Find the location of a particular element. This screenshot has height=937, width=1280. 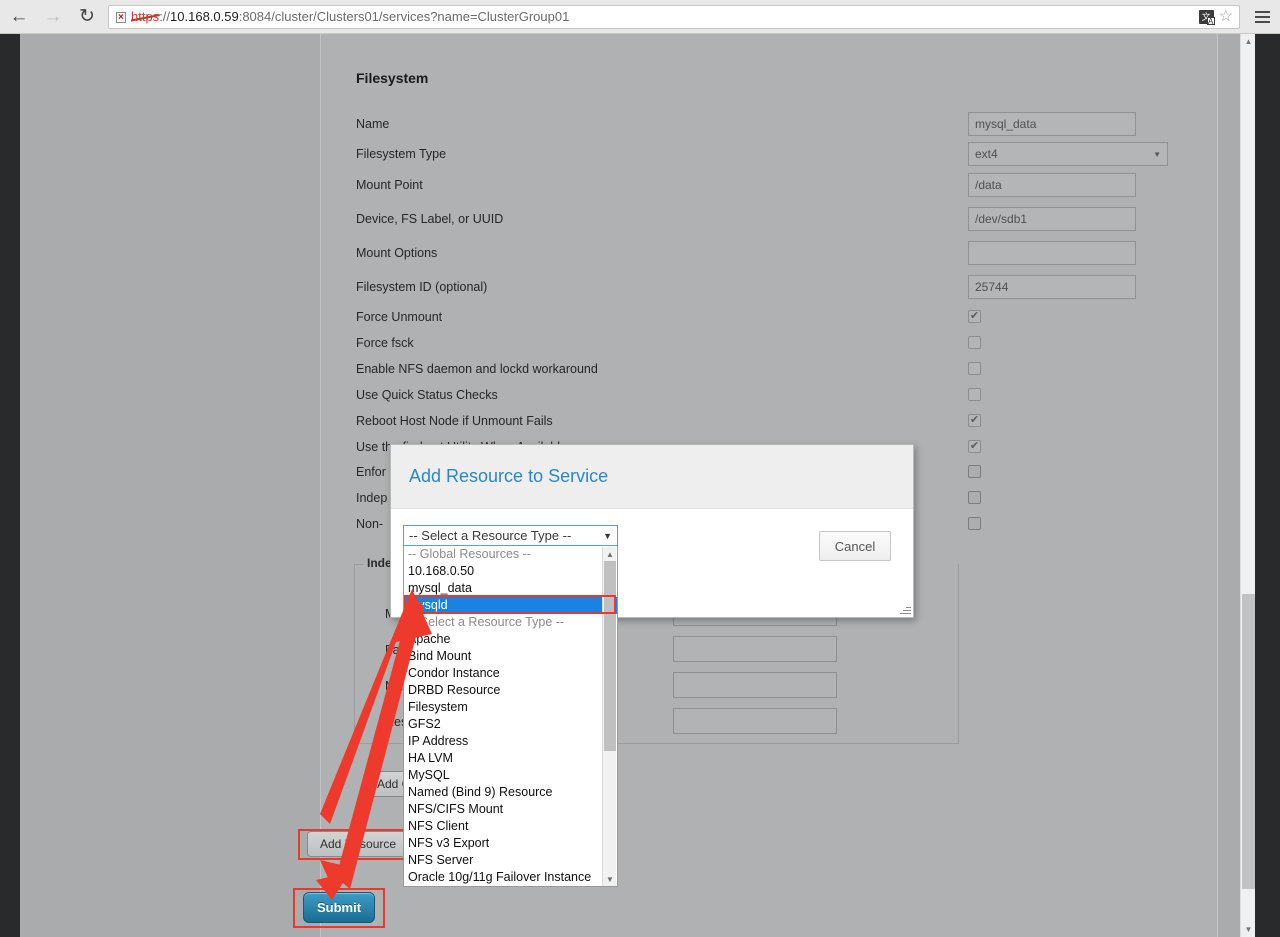

dialog-header: Add Resource to Service is located at coordinates (652, 477).